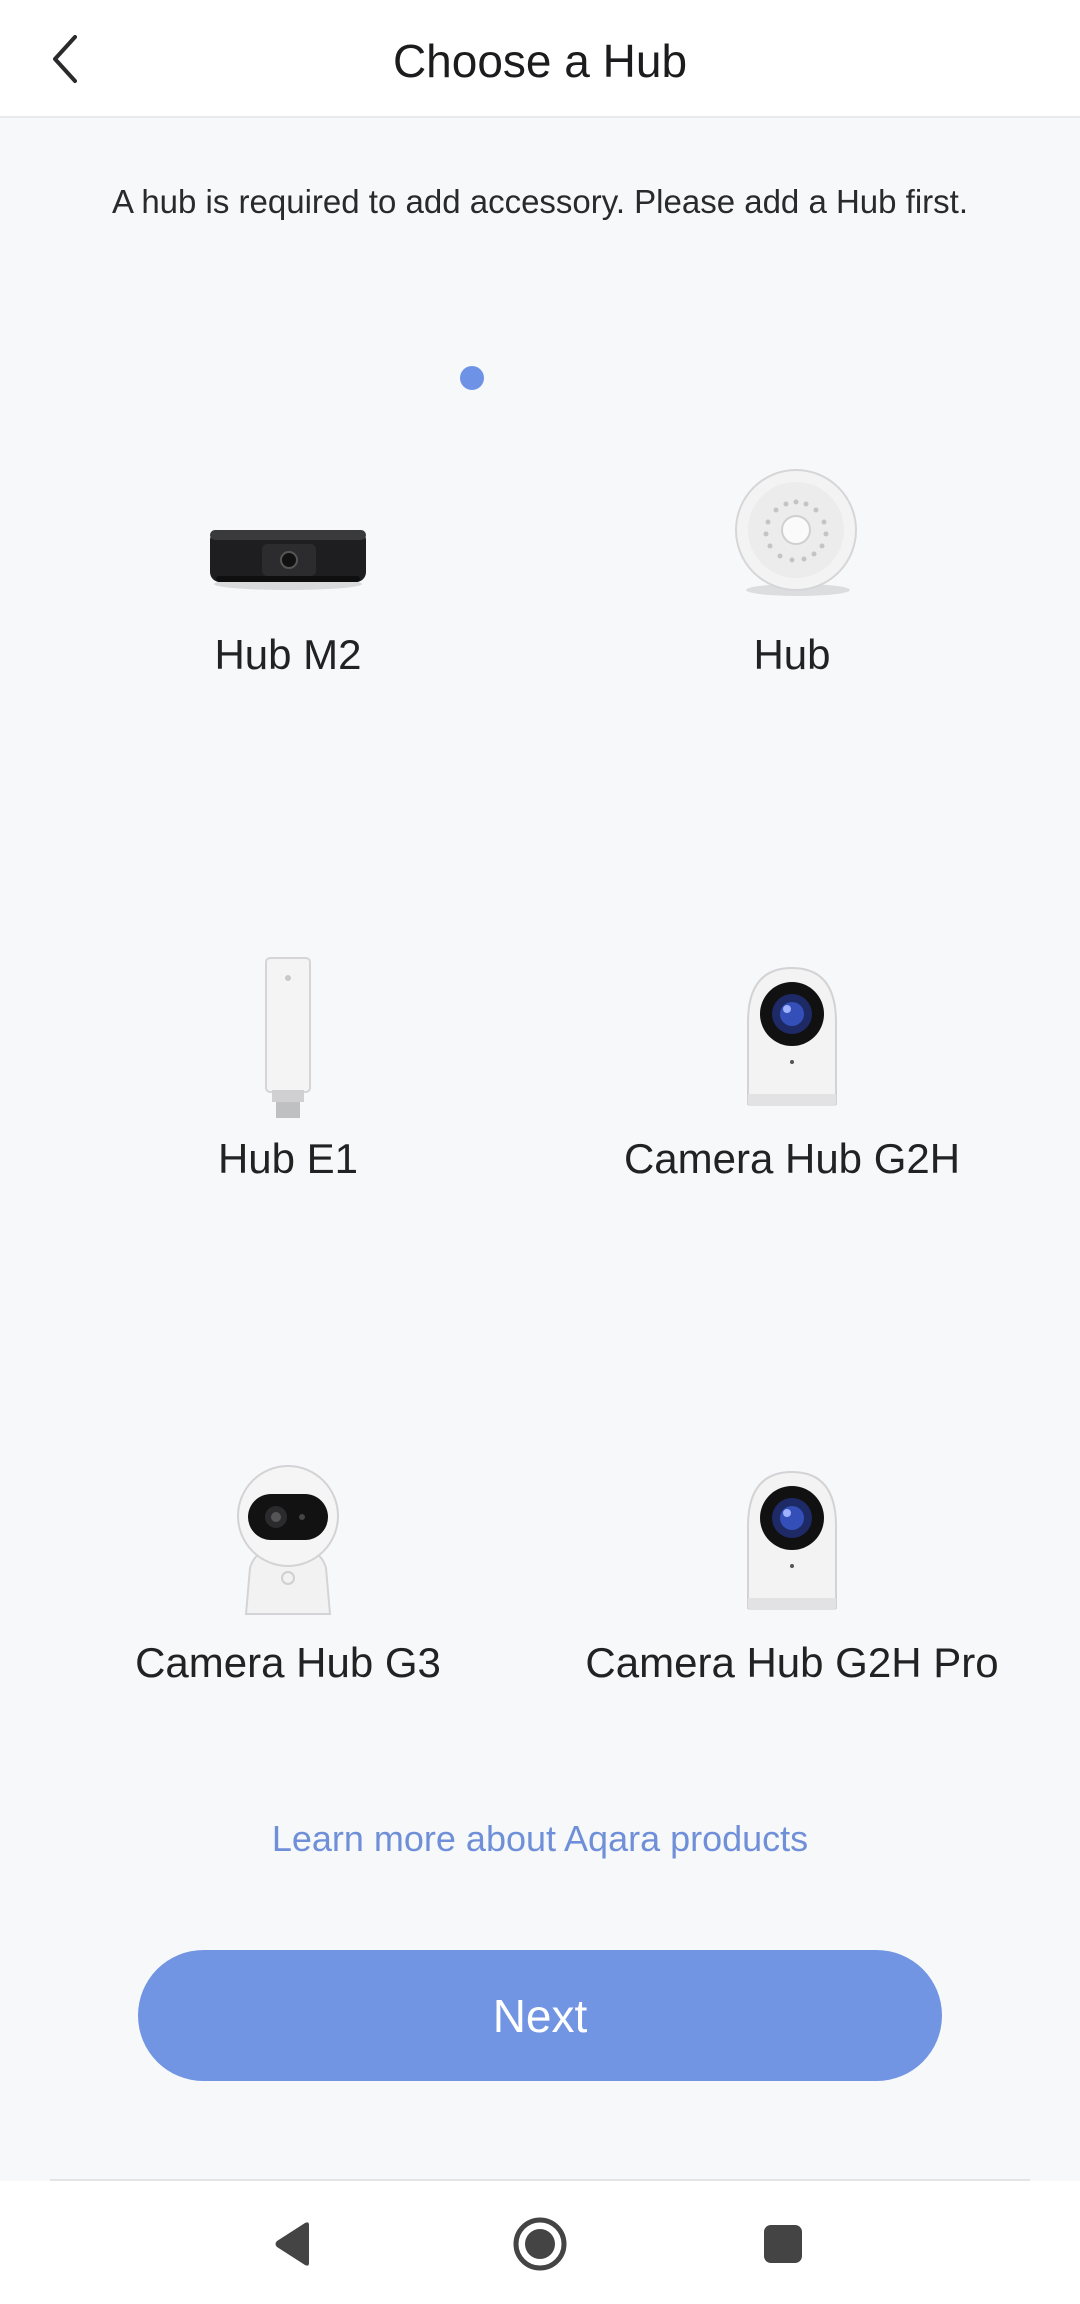  What do you see at coordinates (792, 1158) in the screenshot?
I see `hub-name: Camera Hub G2H` at bounding box center [792, 1158].